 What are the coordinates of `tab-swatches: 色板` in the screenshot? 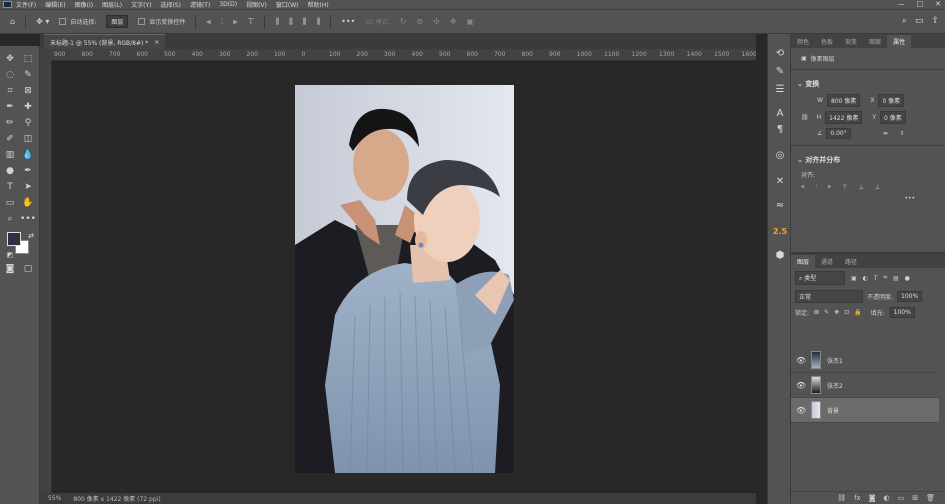 It's located at (827, 41).